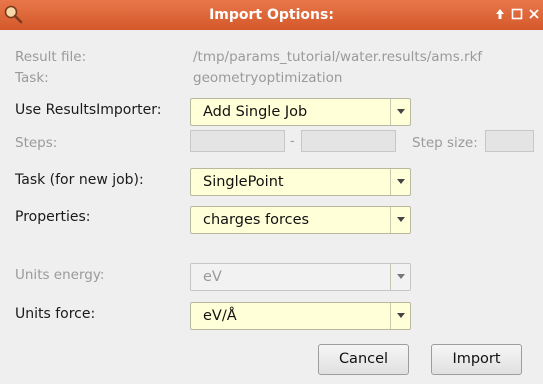 The height and width of the screenshot is (384, 543). I want to click on close-icon, so click(534, 14).